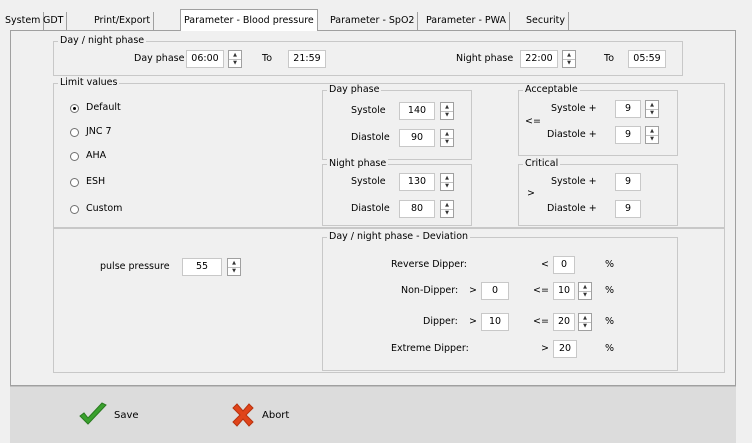 The height and width of the screenshot is (443, 752). Describe the element at coordinates (628, 182) in the screenshot. I see `critical-systole-input: 9` at that location.